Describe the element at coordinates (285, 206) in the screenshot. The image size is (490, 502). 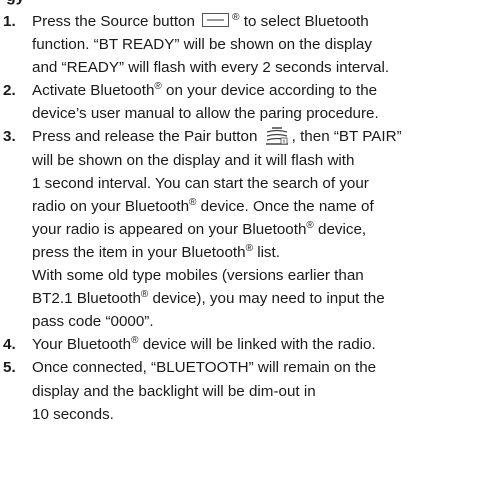
I see `text-segment: device. Once the name of` at that location.